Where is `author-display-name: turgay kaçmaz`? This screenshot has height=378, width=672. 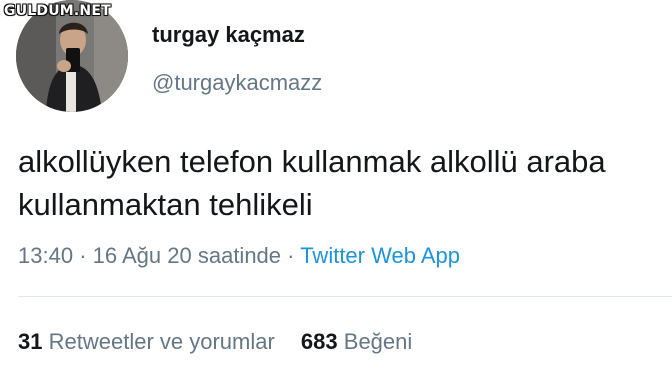
author-display-name: turgay kaçmaz is located at coordinates (228, 35).